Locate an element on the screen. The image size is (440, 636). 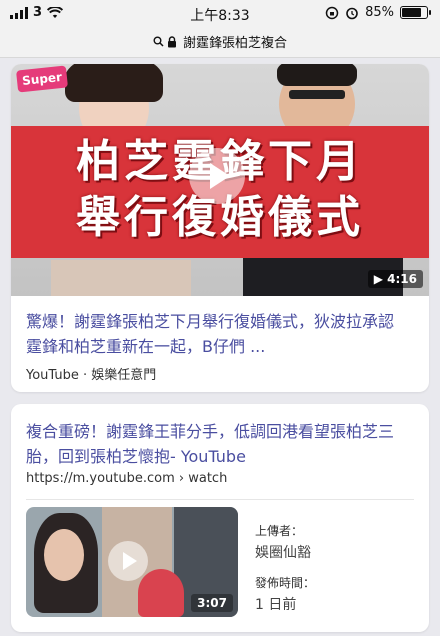
battery-icon is located at coordinates (415, 12).